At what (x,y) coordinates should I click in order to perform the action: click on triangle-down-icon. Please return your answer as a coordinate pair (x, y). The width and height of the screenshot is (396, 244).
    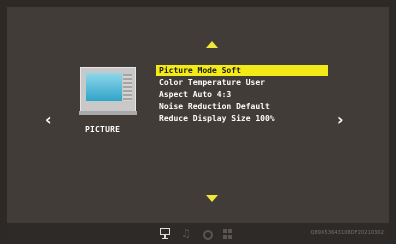
    Looking at the image, I should click on (212, 198).